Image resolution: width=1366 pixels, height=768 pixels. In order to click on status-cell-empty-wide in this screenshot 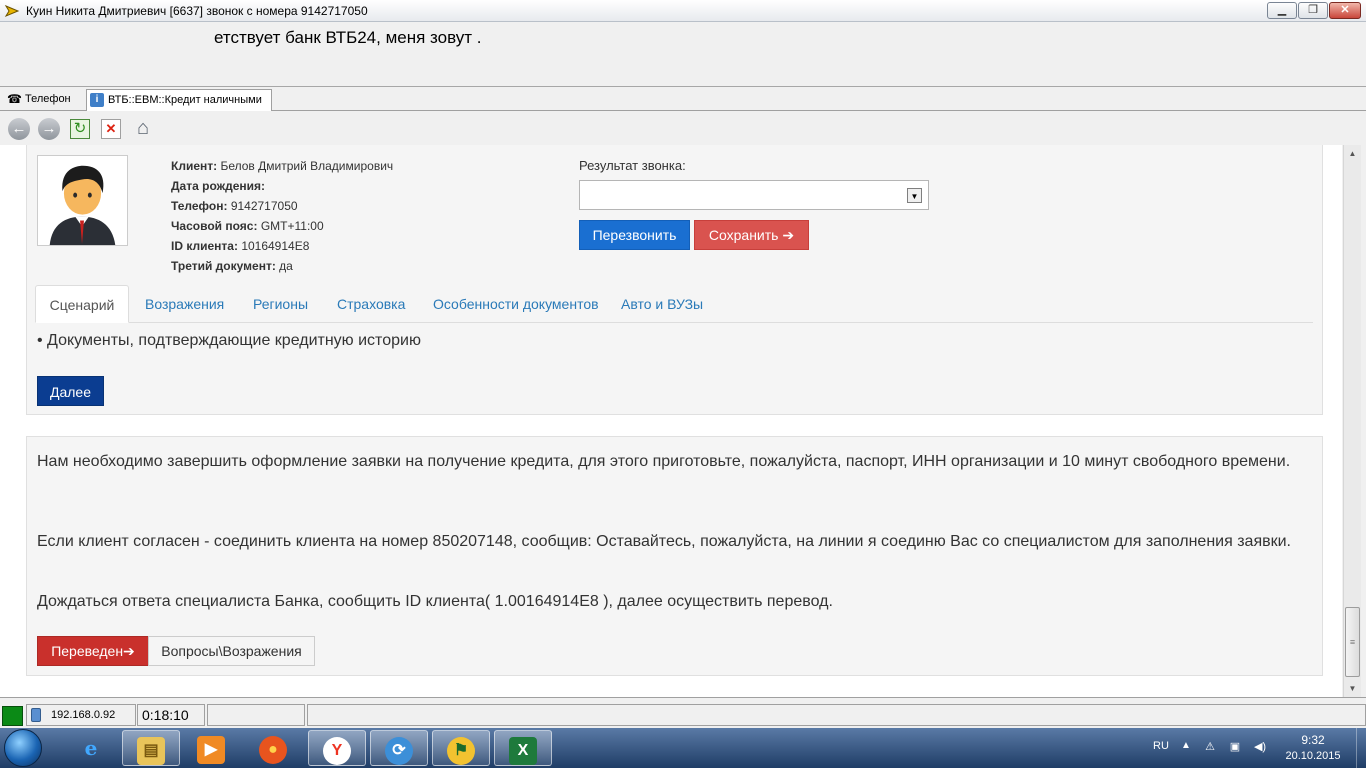, I will do `click(836, 715)`.